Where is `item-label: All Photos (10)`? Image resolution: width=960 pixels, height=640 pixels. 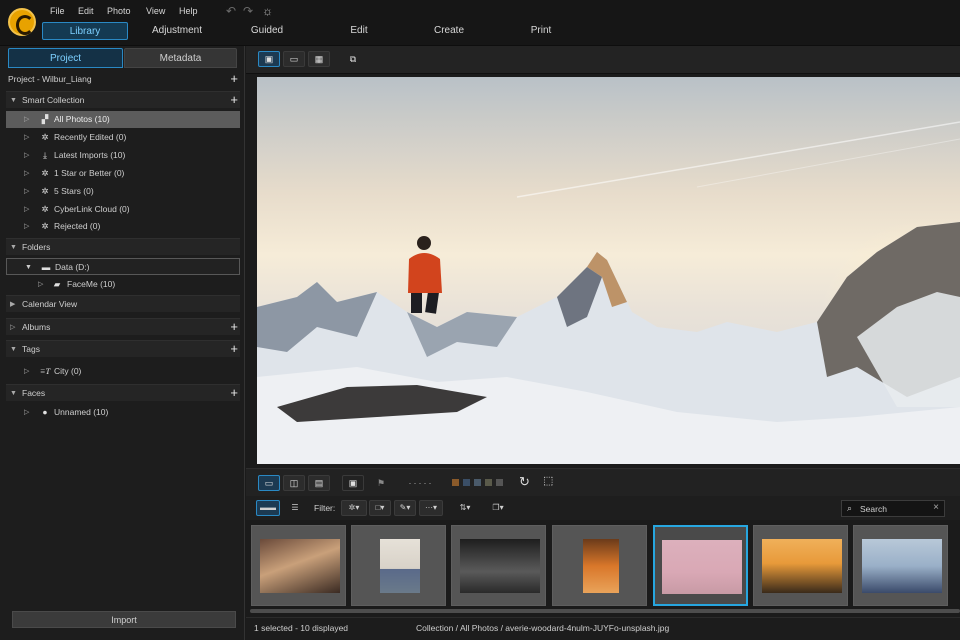
item-label: All Photos (10) is located at coordinates (82, 119).